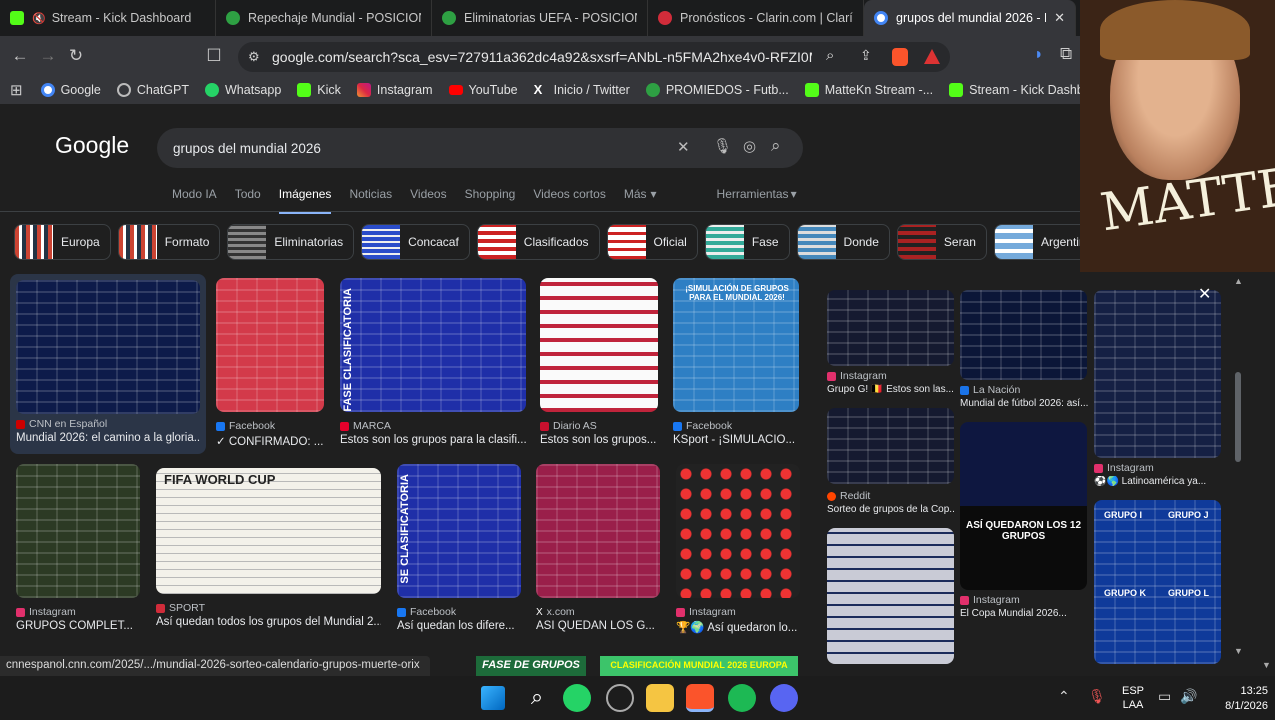 This screenshot has width=1275, height=720. Describe the element at coordinates (1236, 699) in the screenshot. I see `clock: 13:25 8/1/2026` at that location.